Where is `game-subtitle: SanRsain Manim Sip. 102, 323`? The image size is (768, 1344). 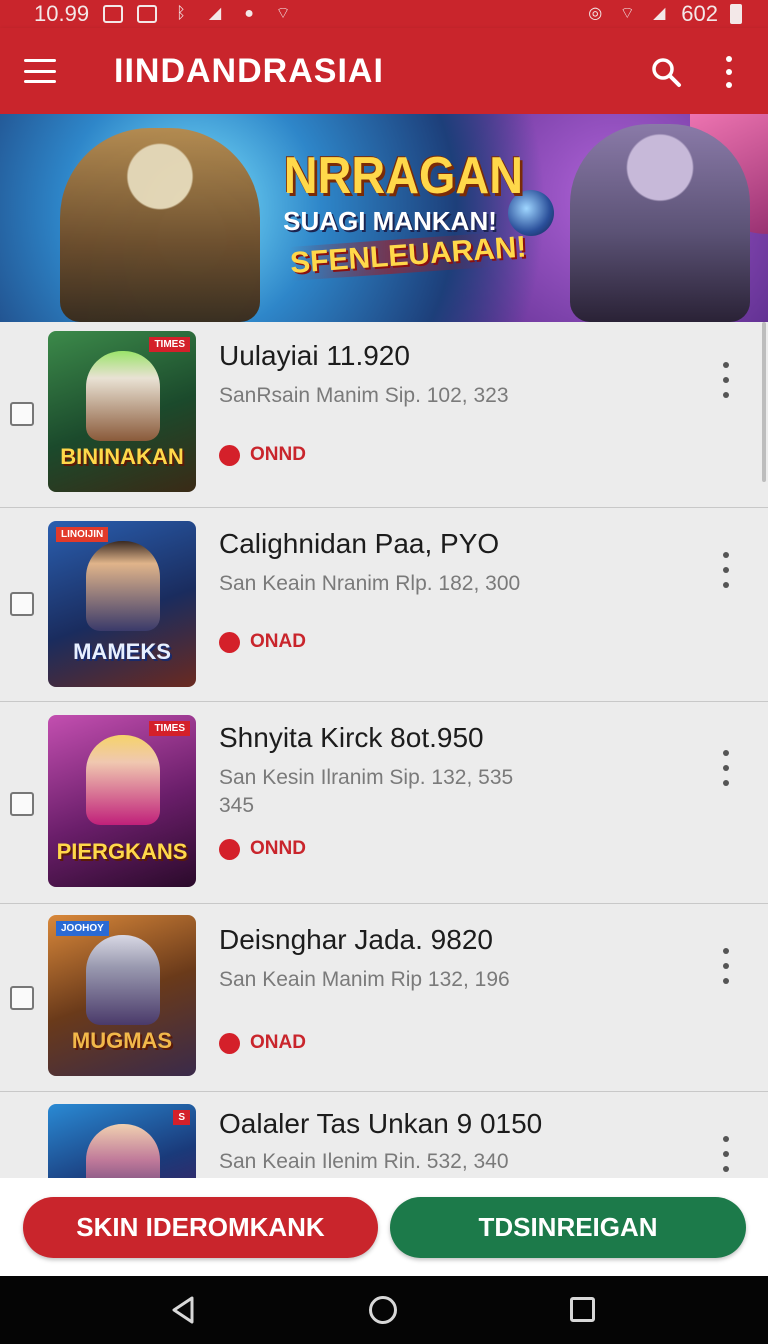 game-subtitle: SanRsain Manim Sip. 102, 323 is located at coordinates (364, 395).